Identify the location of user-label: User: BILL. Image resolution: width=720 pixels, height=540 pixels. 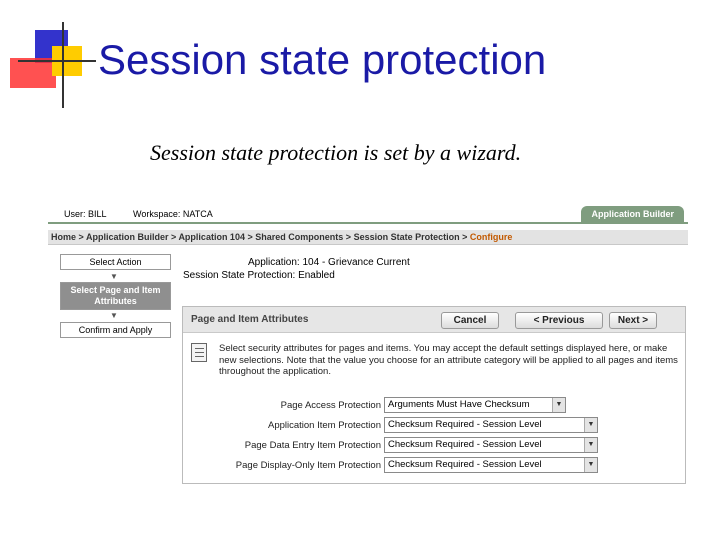
(85, 214).